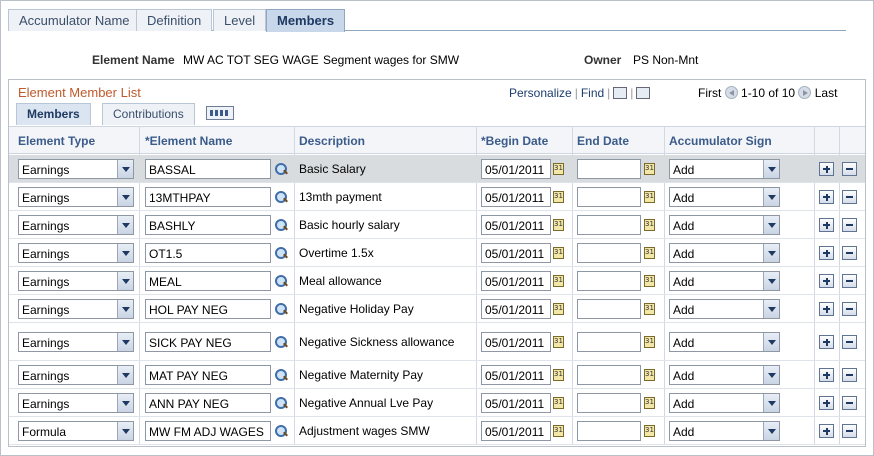  I want to click on tab-accumulator-name: Accumulator Name, so click(74, 20).